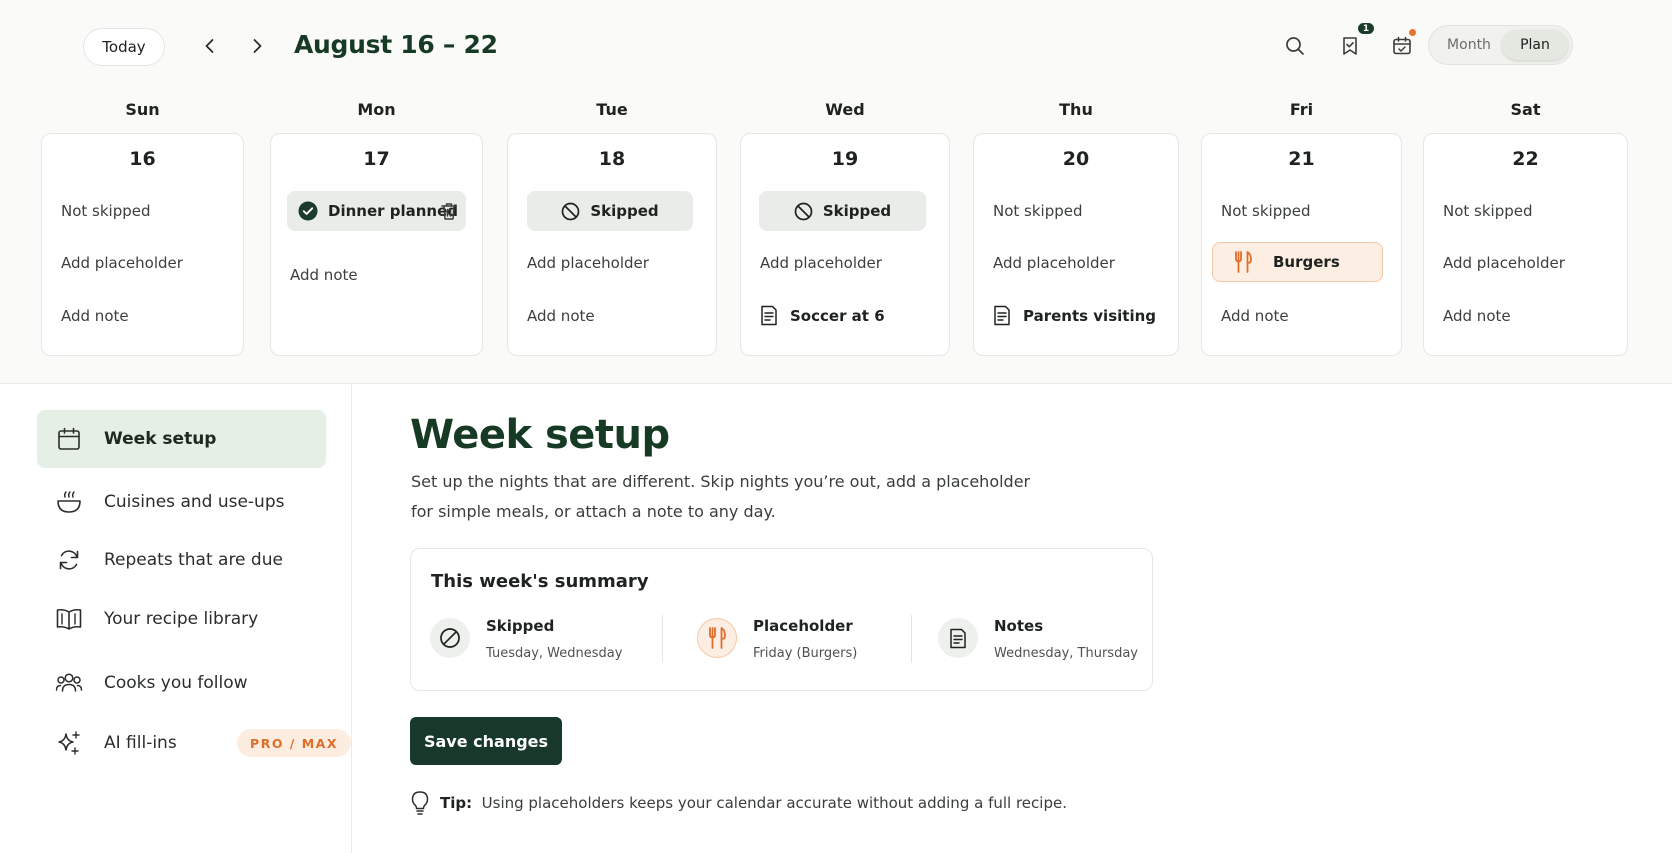  I want to click on day-note: Parents visiting, so click(1074, 315).